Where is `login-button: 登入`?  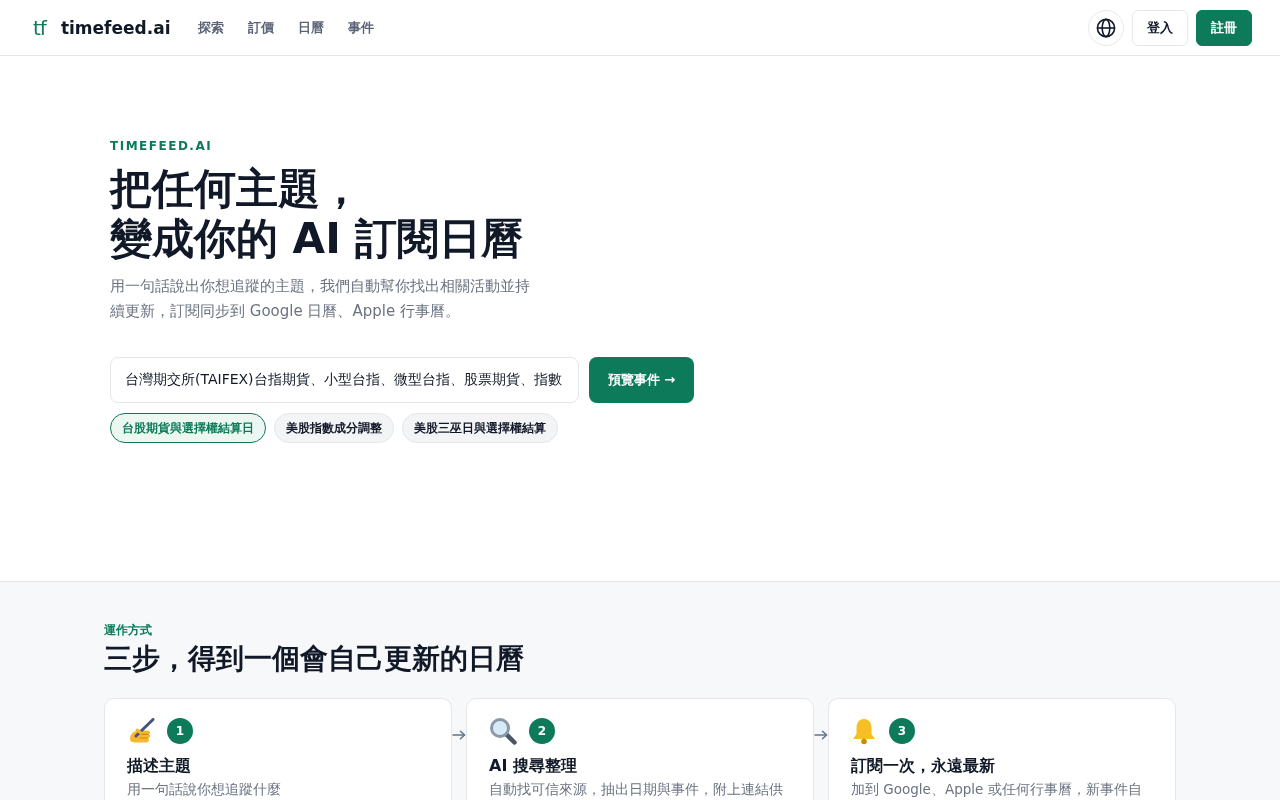
login-button: 登入 is located at coordinates (1160, 27).